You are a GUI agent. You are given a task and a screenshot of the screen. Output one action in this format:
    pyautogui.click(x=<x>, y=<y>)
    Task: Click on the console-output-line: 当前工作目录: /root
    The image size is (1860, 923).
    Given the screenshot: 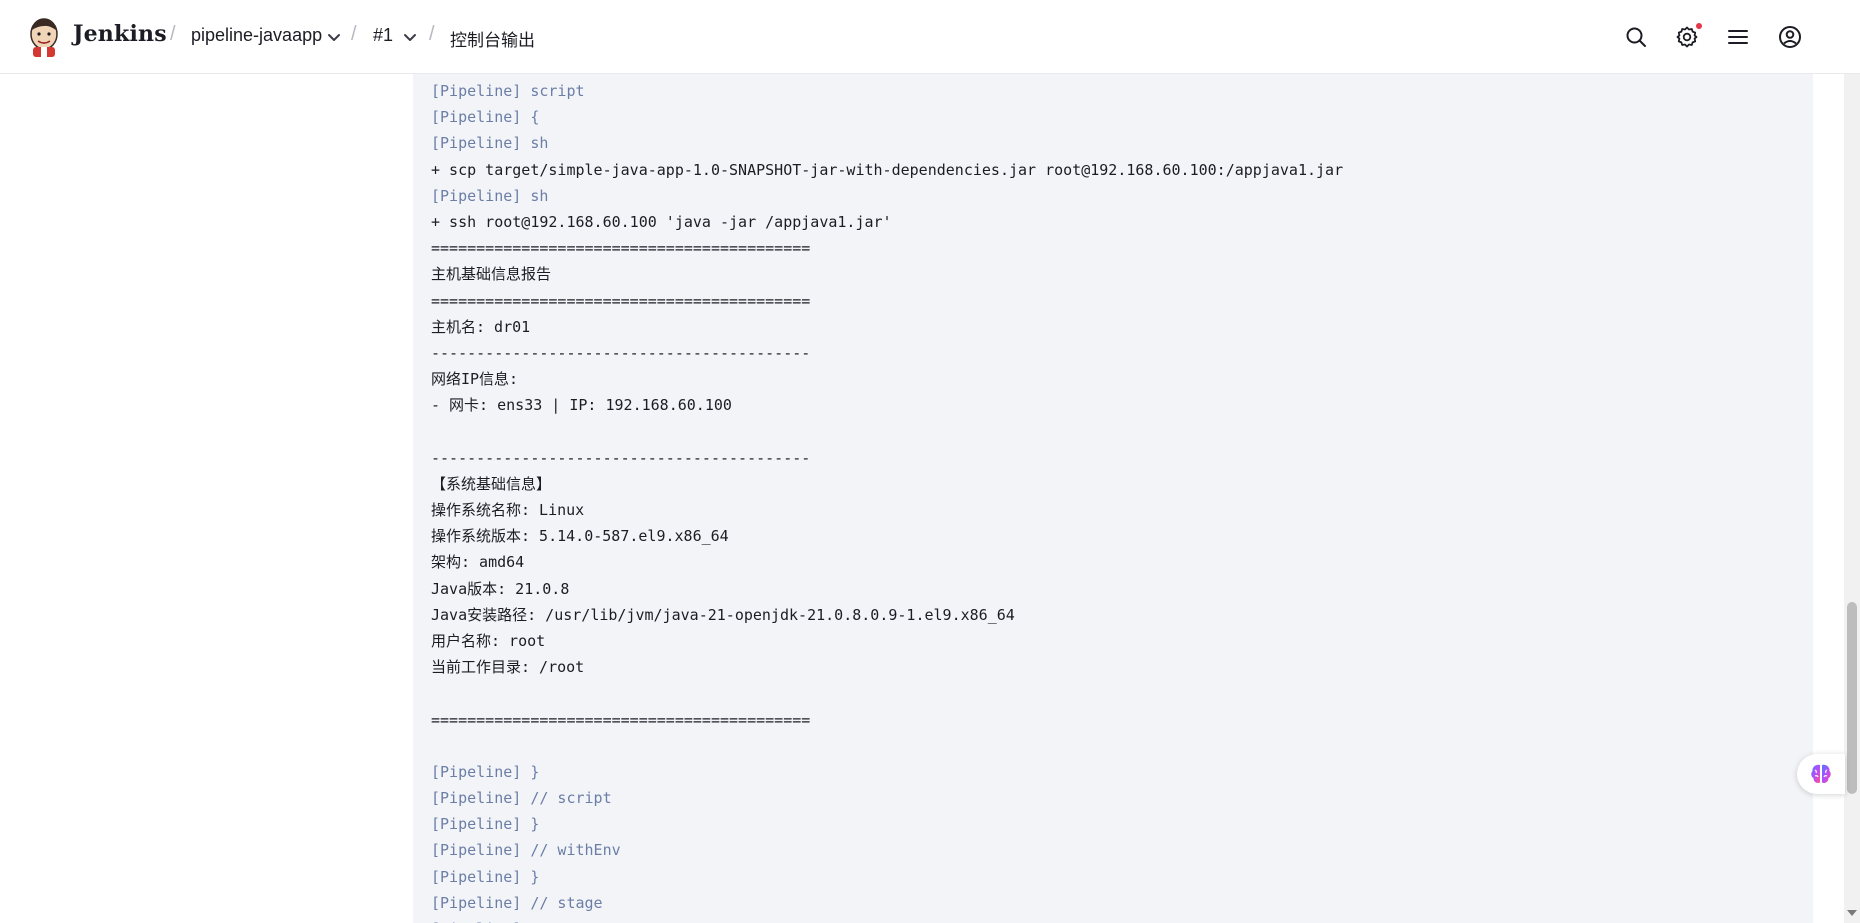 What is the action you would take?
    pyautogui.click(x=508, y=667)
    